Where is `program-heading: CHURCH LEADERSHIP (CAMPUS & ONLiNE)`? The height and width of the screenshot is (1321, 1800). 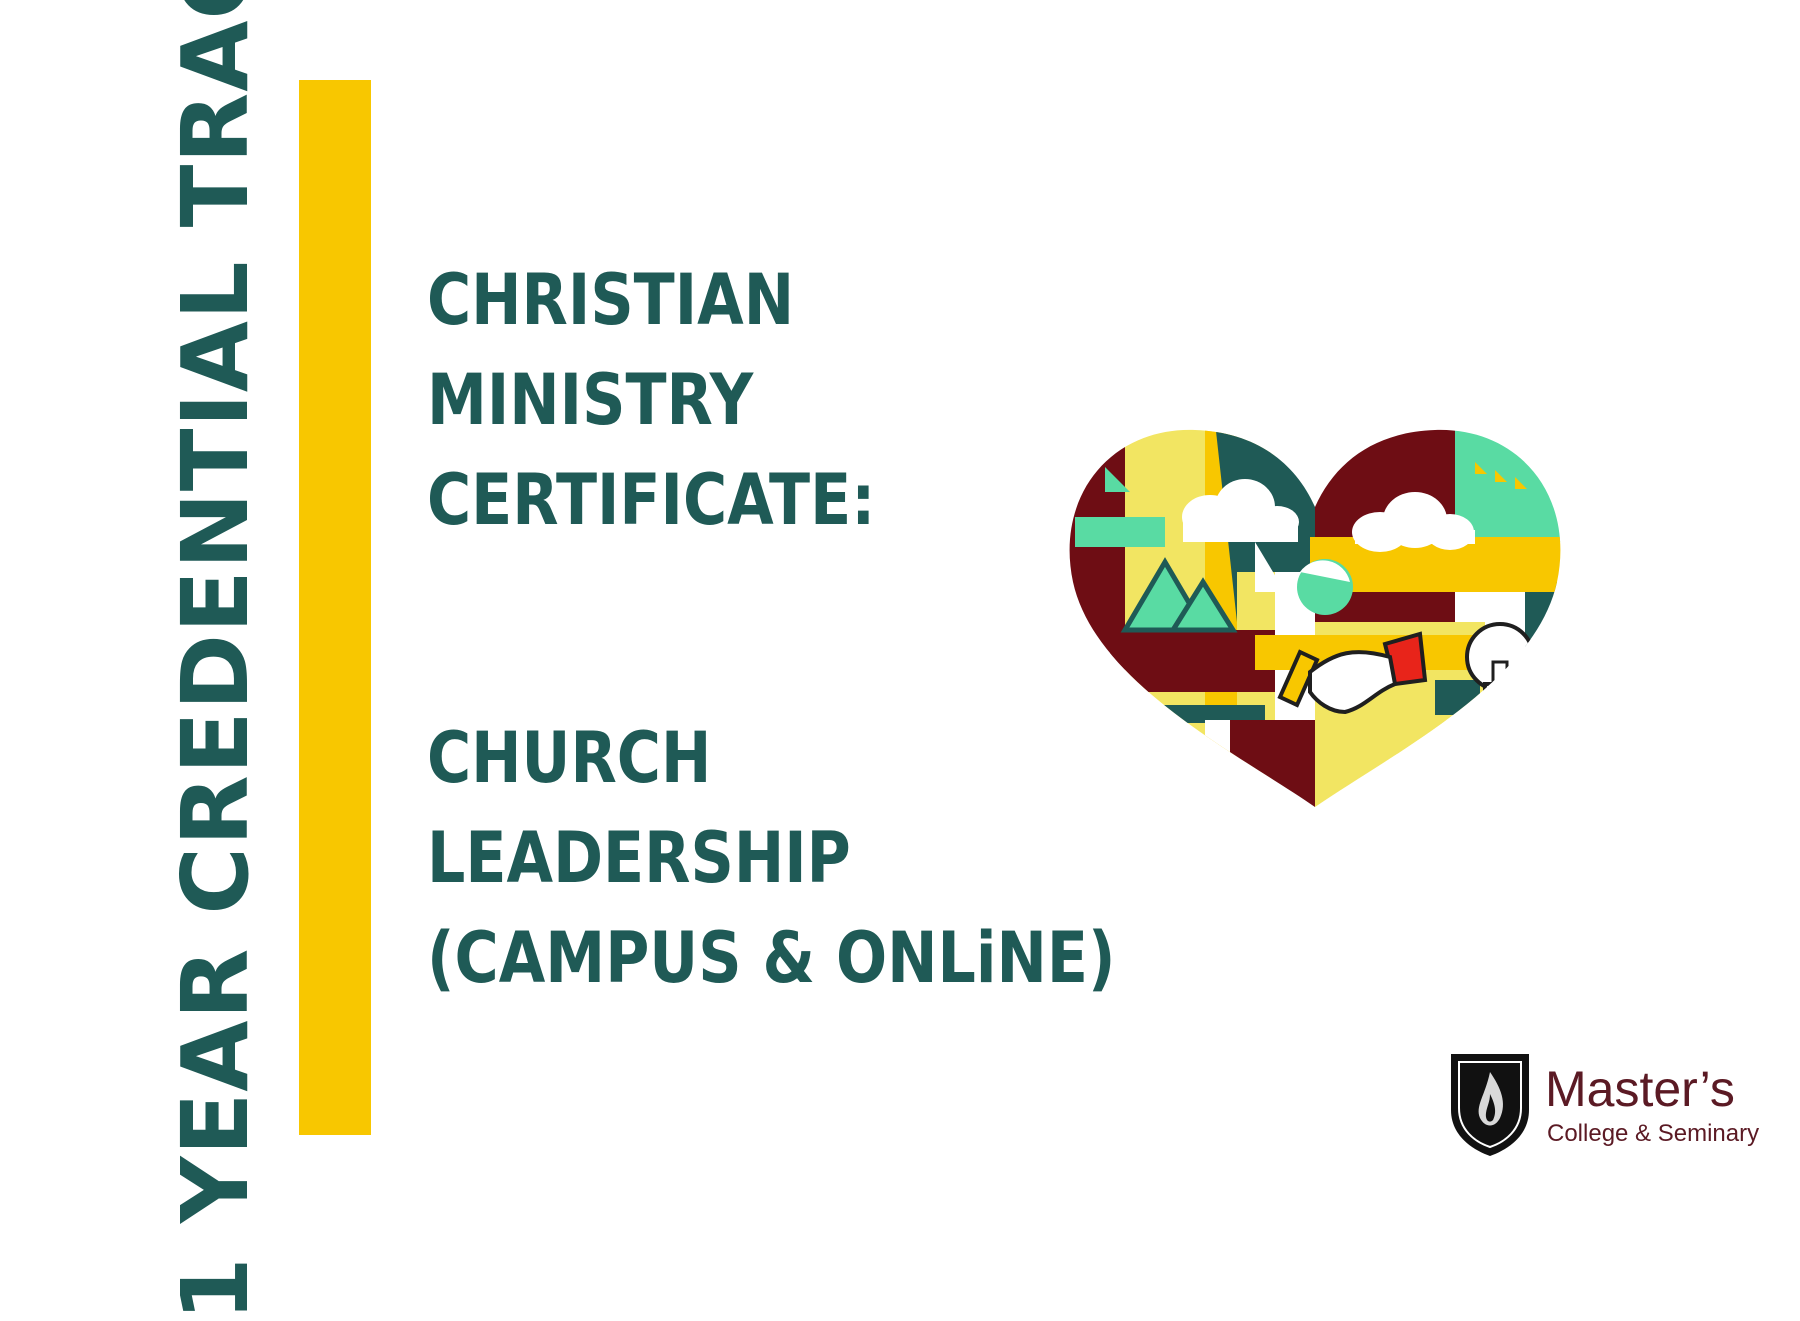 program-heading: CHURCH LEADERSHIP (CAMPUS & ONLiNE) is located at coordinates (771, 858).